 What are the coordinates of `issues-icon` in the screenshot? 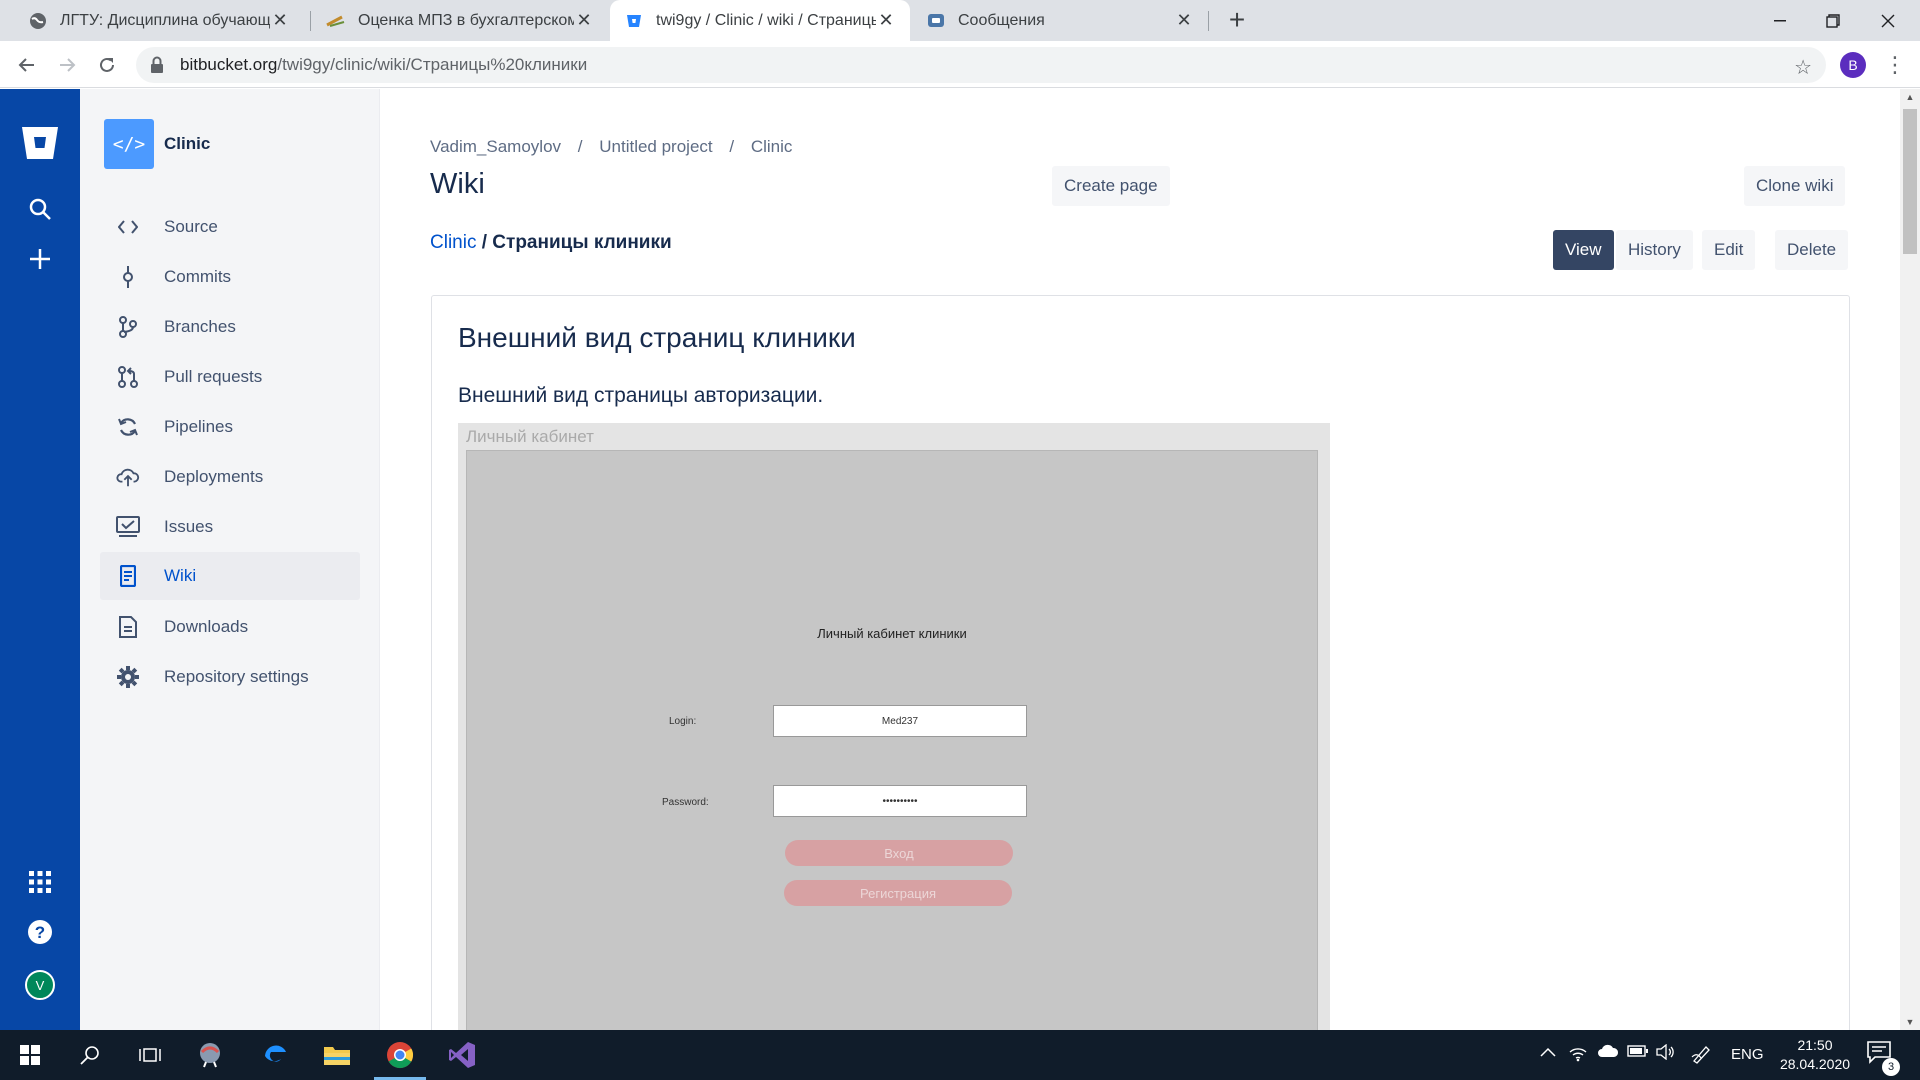 It's located at (128, 527).